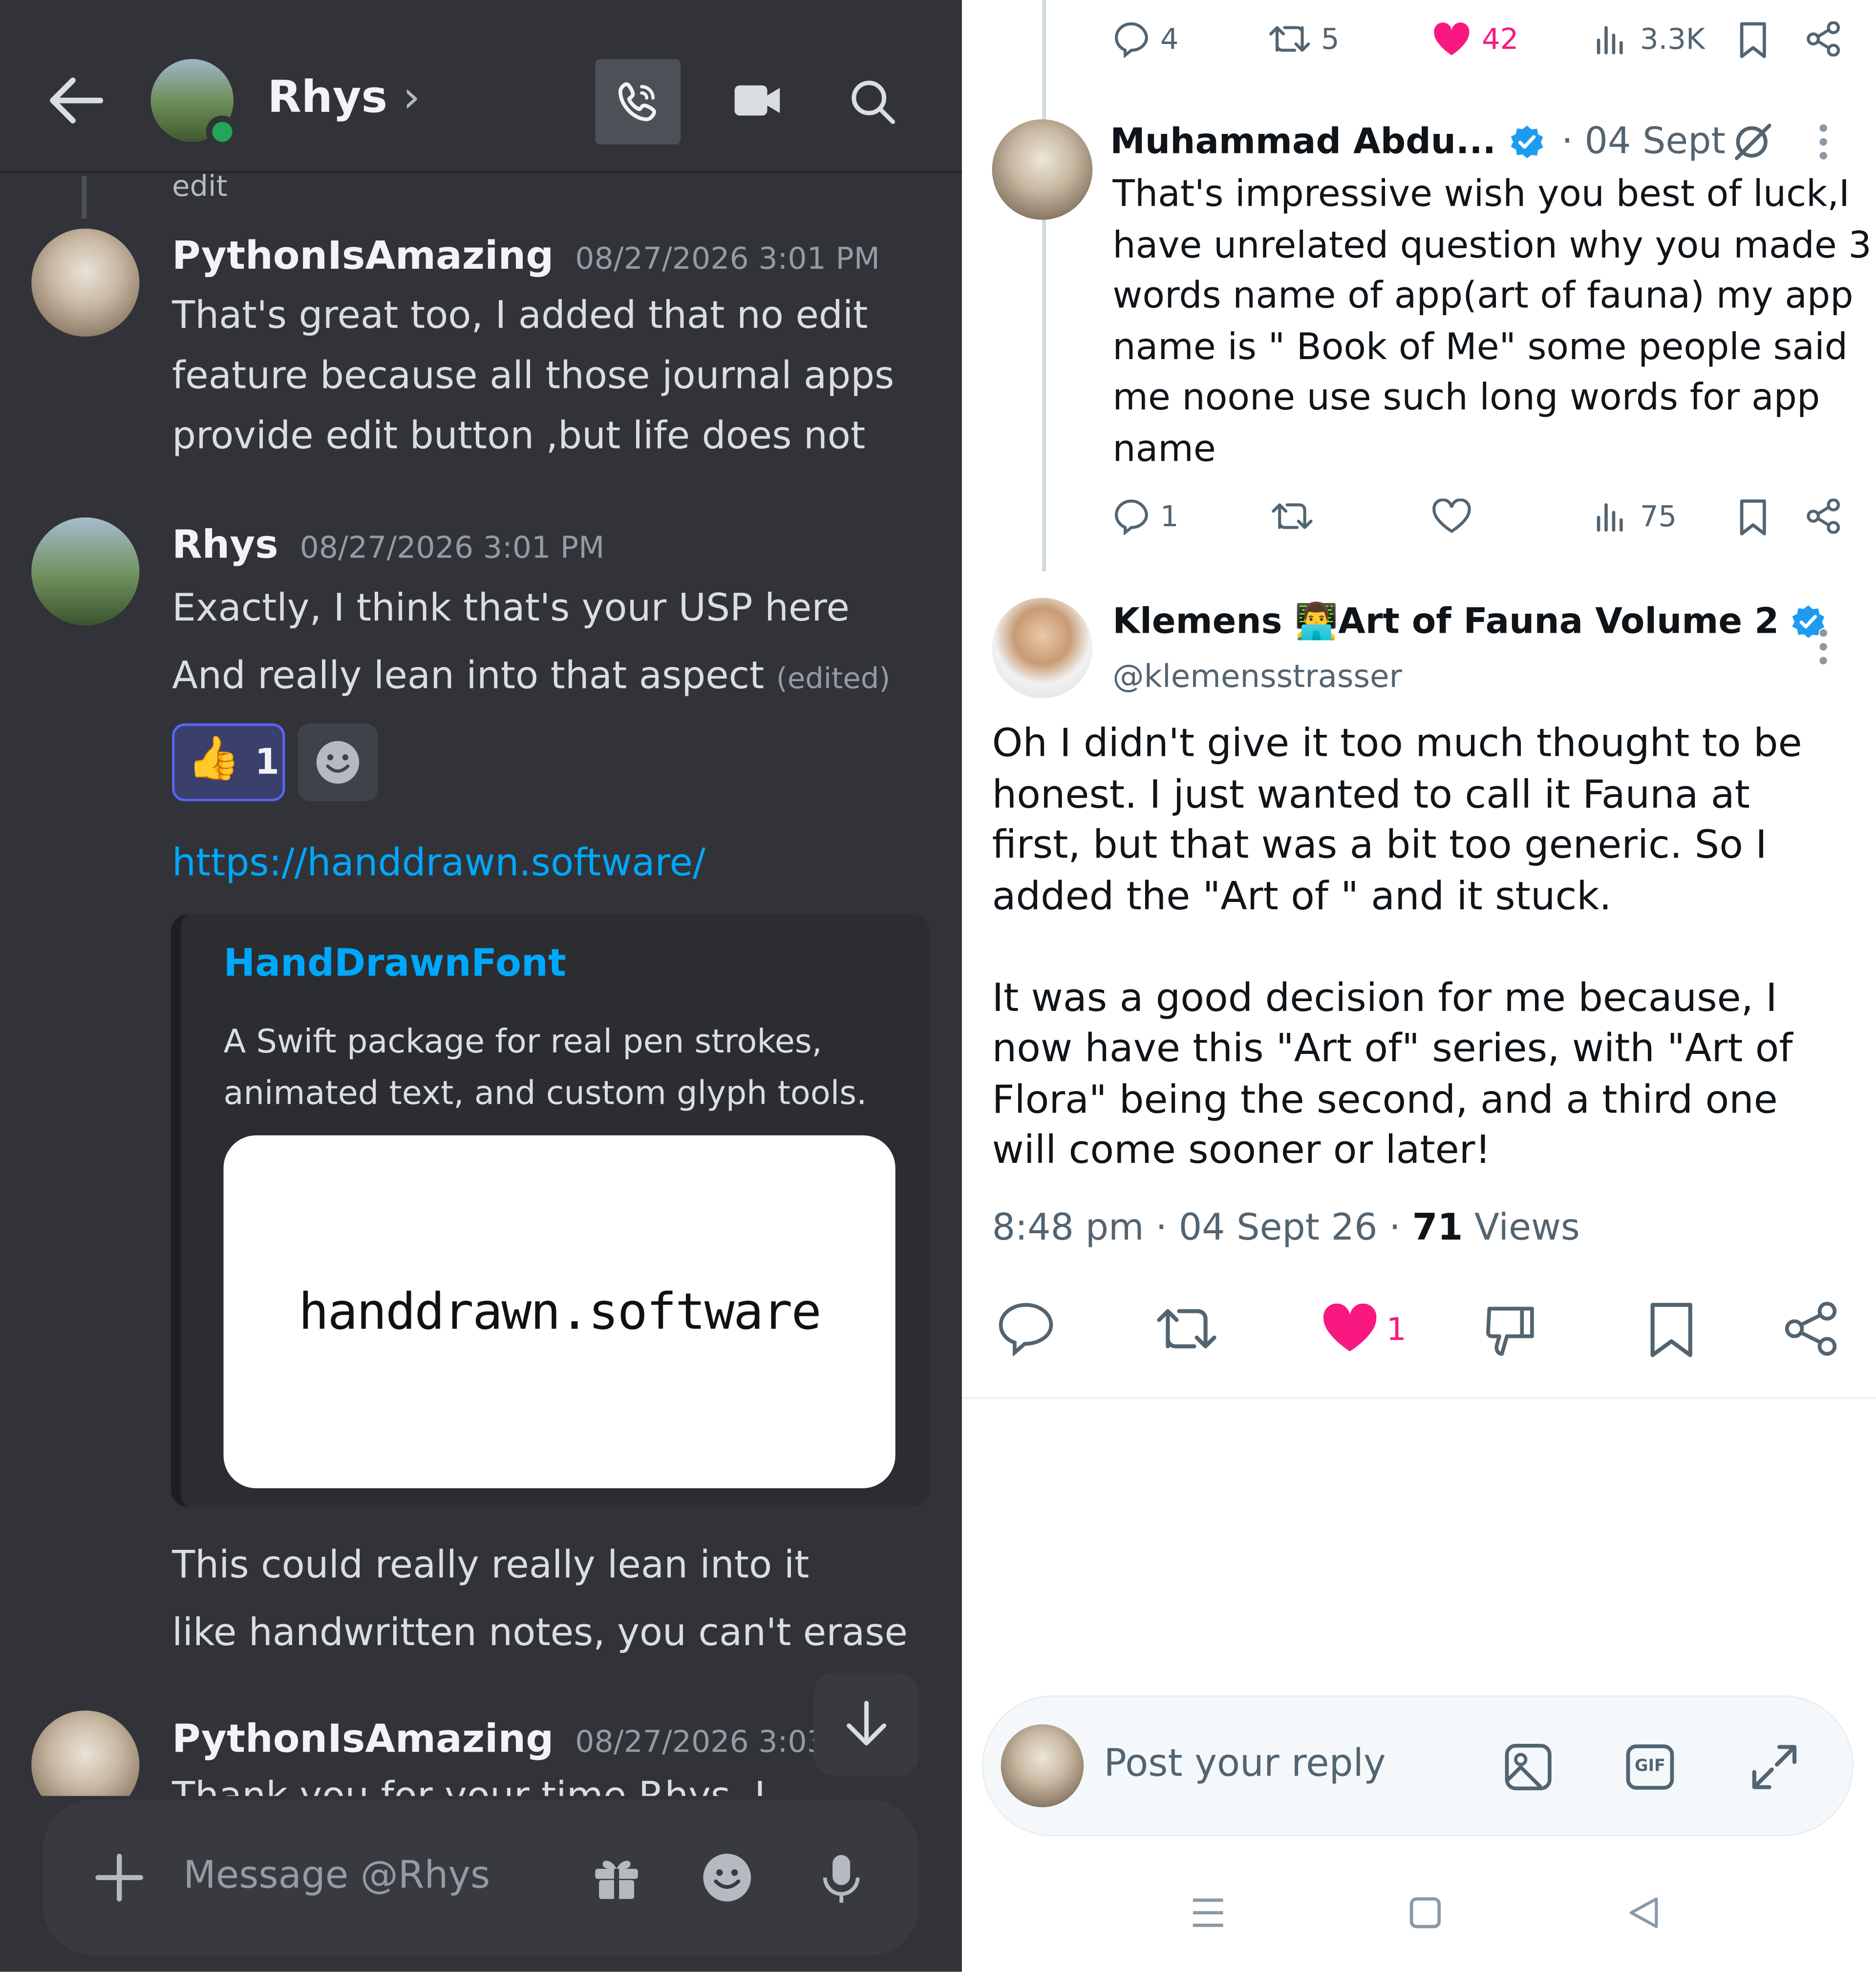  What do you see at coordinates (1419, 1331) in the screenshot?
I see `main-tweet-actions: 1` at bounding box center [1419, 1331].